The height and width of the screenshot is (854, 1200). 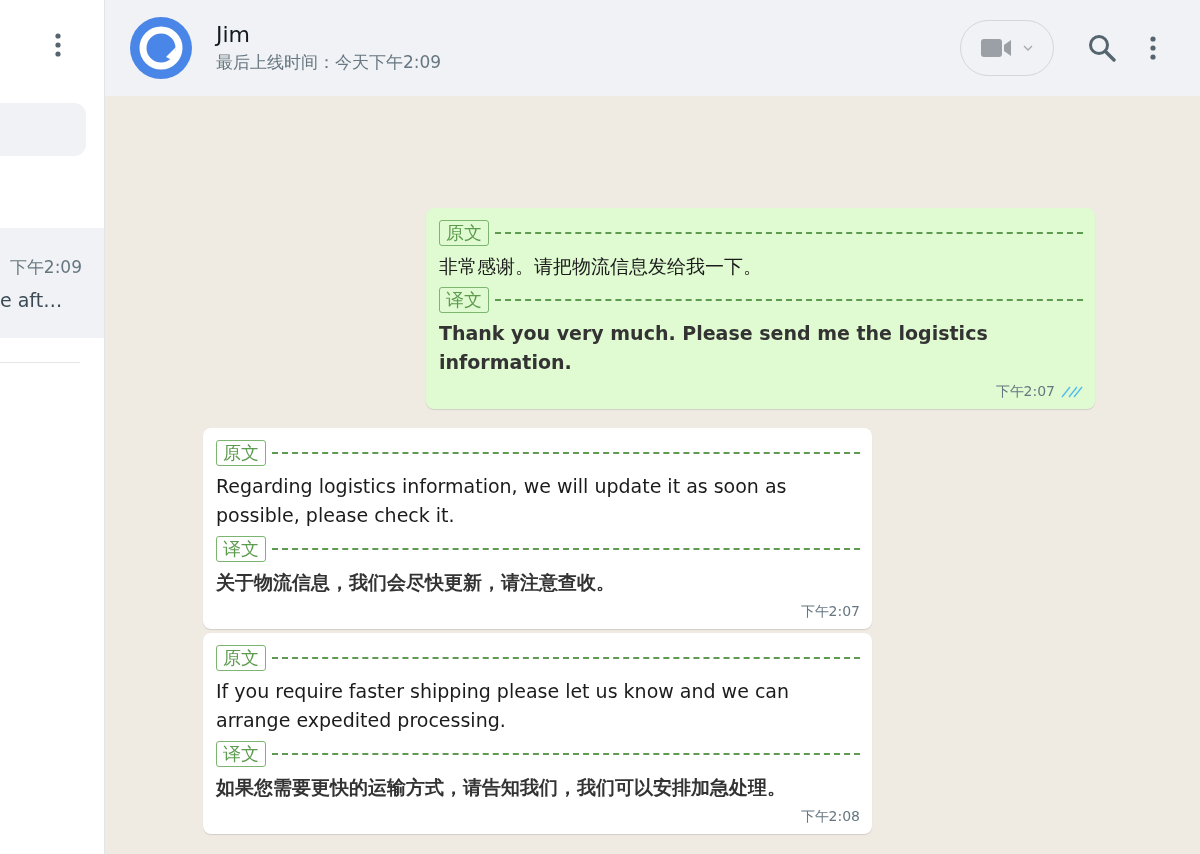 What do you see at coordinates (45, 267) in the screenshot?
I see `chat-time: 下午2:09` at bounding box center [45, 267].